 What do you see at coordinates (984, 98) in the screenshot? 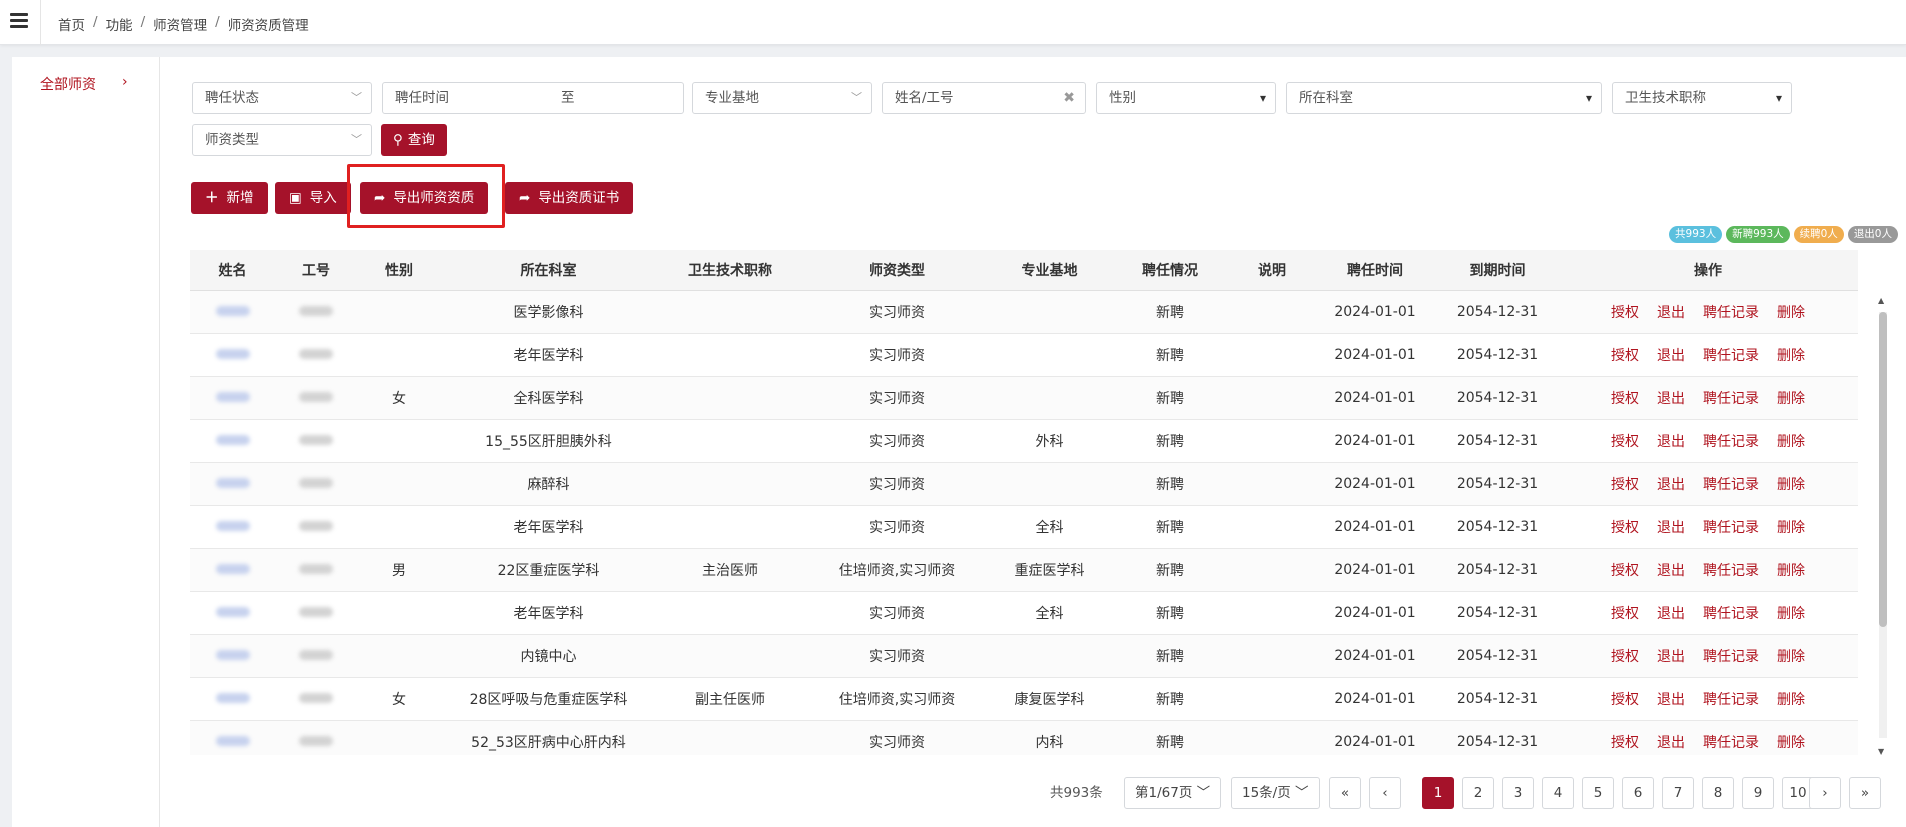
I see `name-id-input: 姓名/工号 ✖` at bounding box center [984, 98].